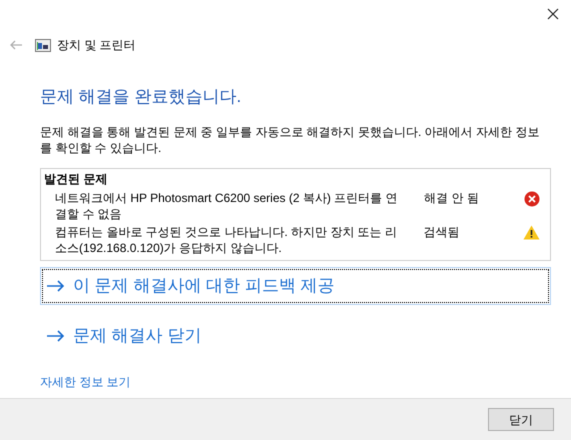 The image size is (571, 440). I want to click on close-icon, so click(553, 14).